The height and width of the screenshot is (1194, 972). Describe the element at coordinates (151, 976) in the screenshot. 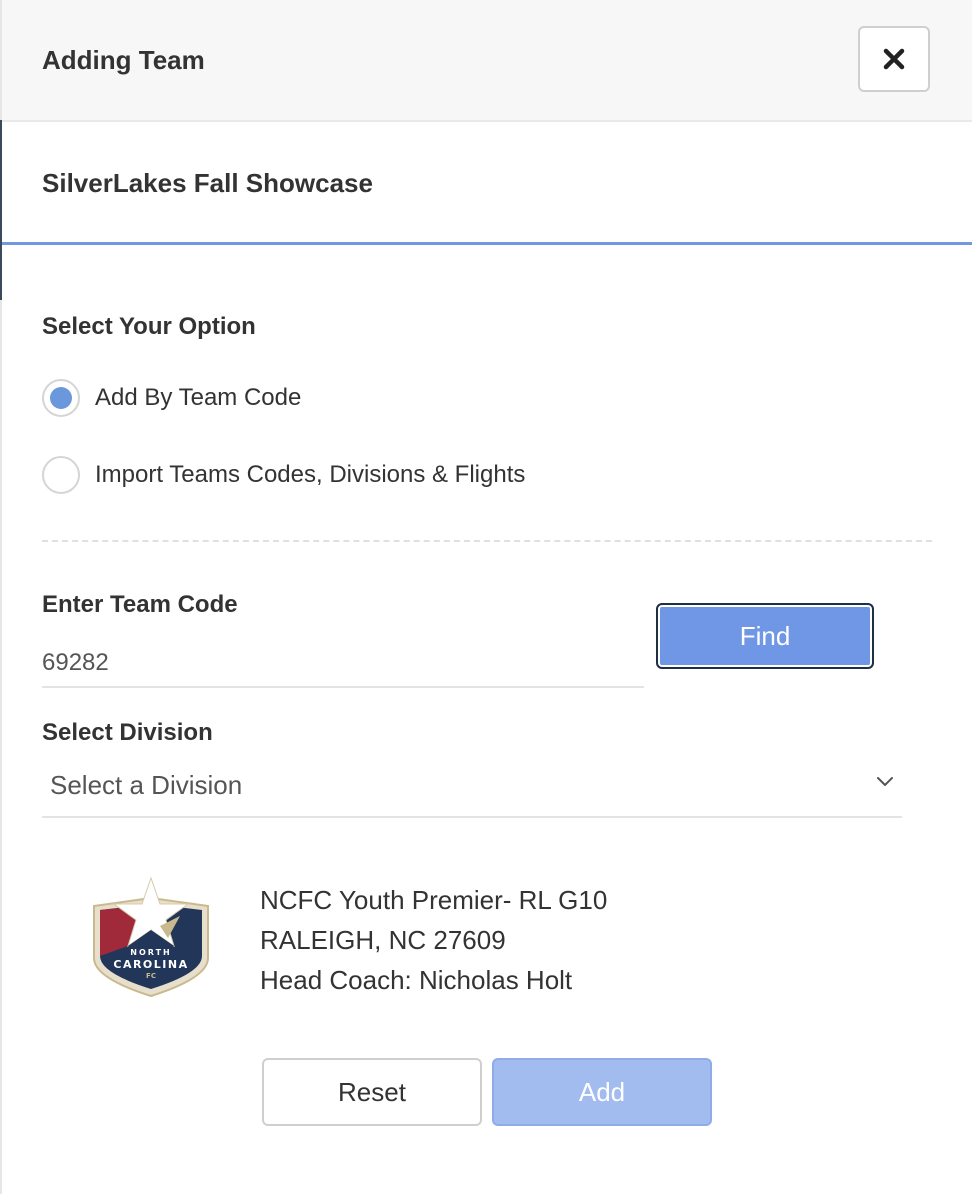

I see `logo-text-bottom: FC` at that location.